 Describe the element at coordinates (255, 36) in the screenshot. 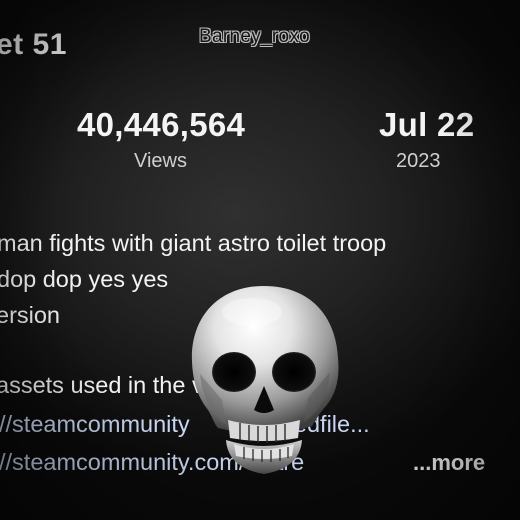

I see `channel-watermark: Barney_roxo` at that location.